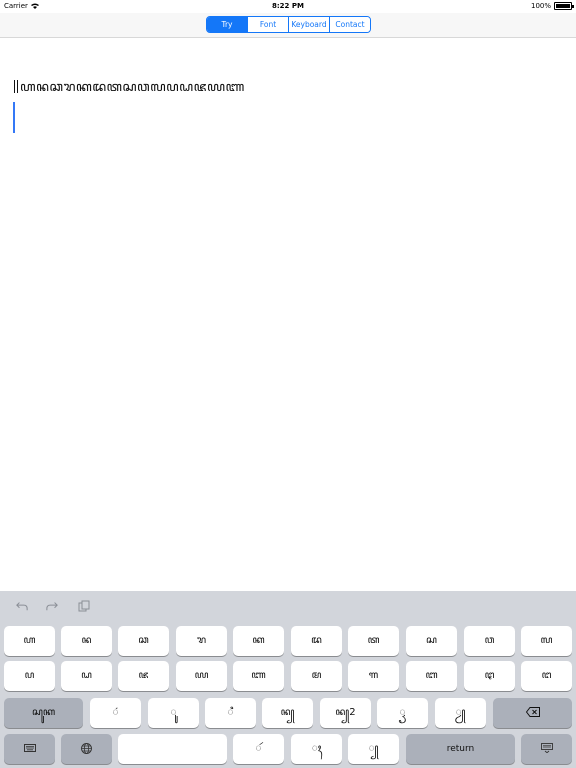 Image resolution: width=576 pixels, height=768 pixels. I want to click on key-cecak: ꦁ, so click(115, 713).